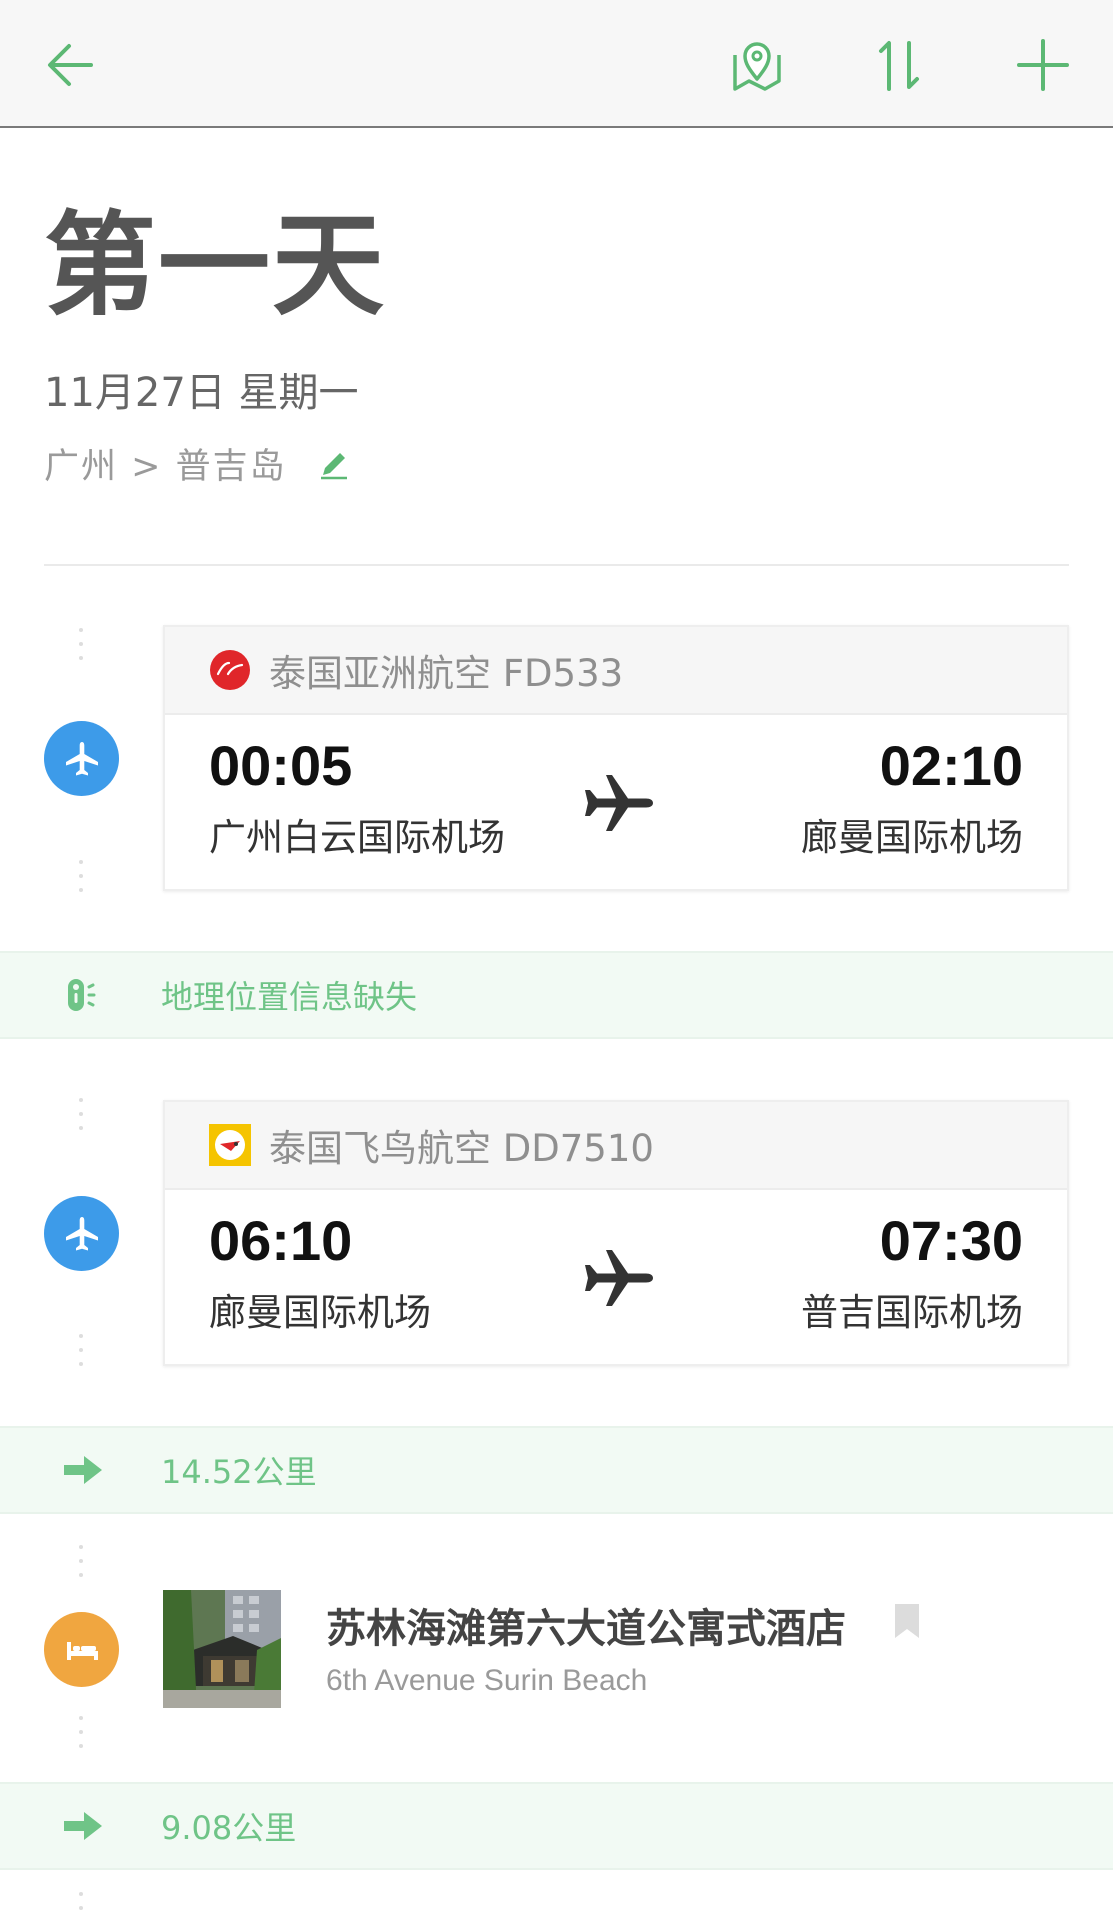 This screenshot has height=1920, width=1113. What do you see at coordinates (239, 1472) in the screenshot?
I see `distance-text: 14.52公里` at bounding box center [239, 1472].